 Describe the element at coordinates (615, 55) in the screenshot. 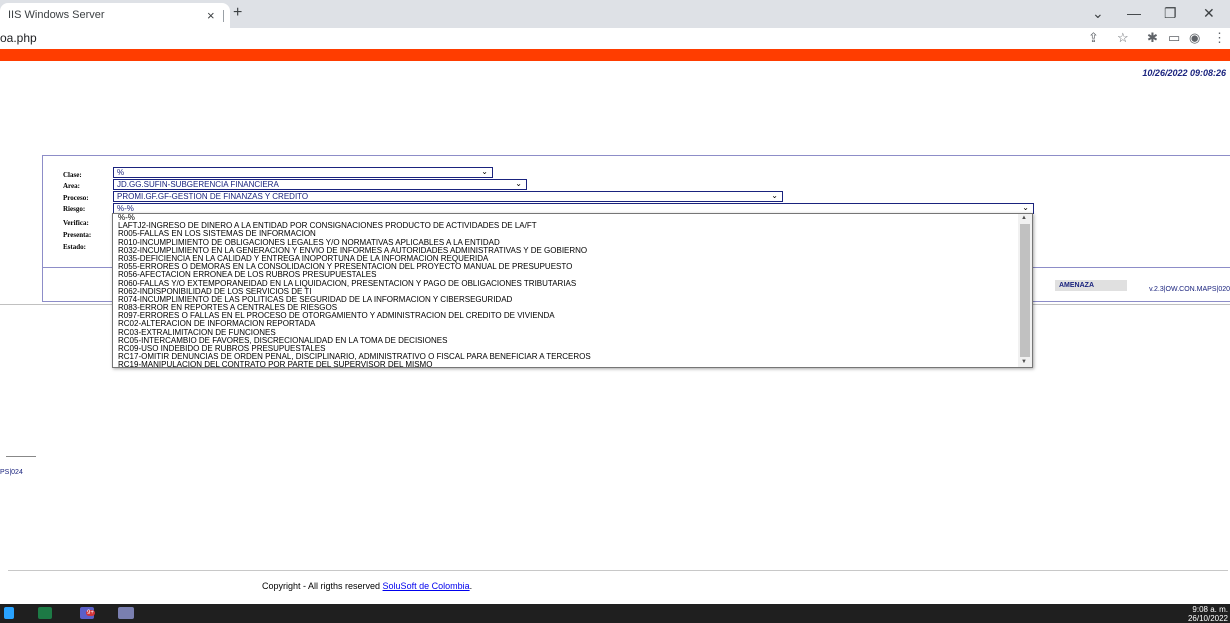

I see `header-accent-bar` at that location.